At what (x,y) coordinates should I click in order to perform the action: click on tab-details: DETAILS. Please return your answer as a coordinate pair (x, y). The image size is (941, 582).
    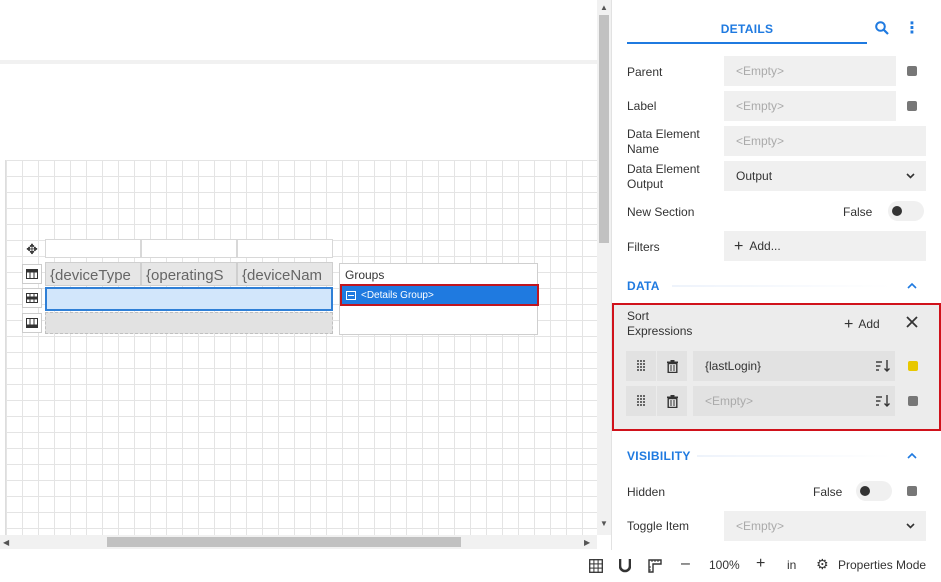
    Looking at the image, I should click on (747, 29).